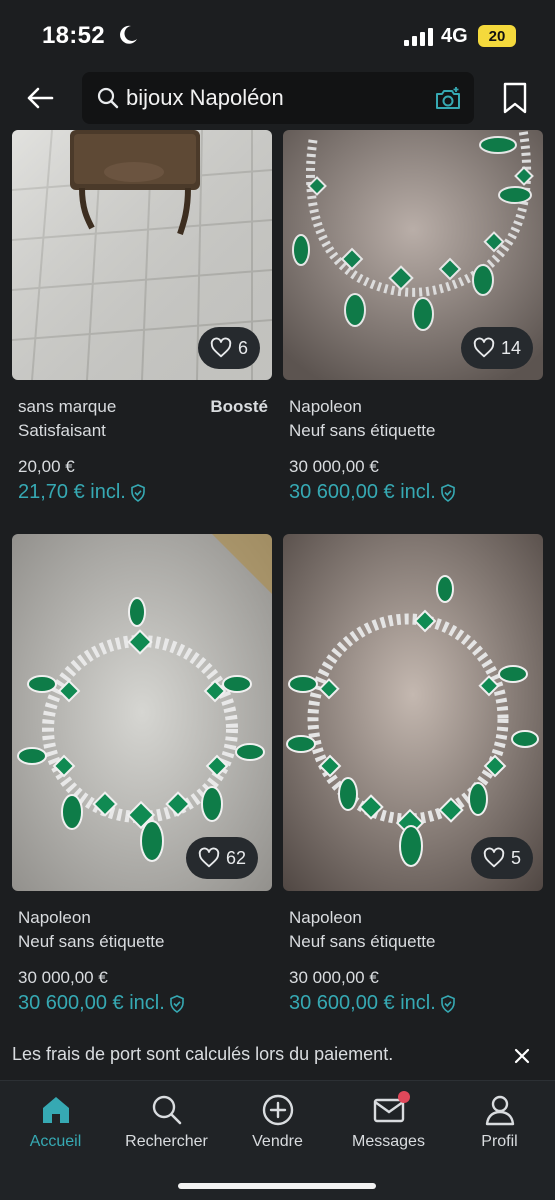 This screenshot has height=1200, width=555. I want to click on favorite-count: 5, so click(516, 857).